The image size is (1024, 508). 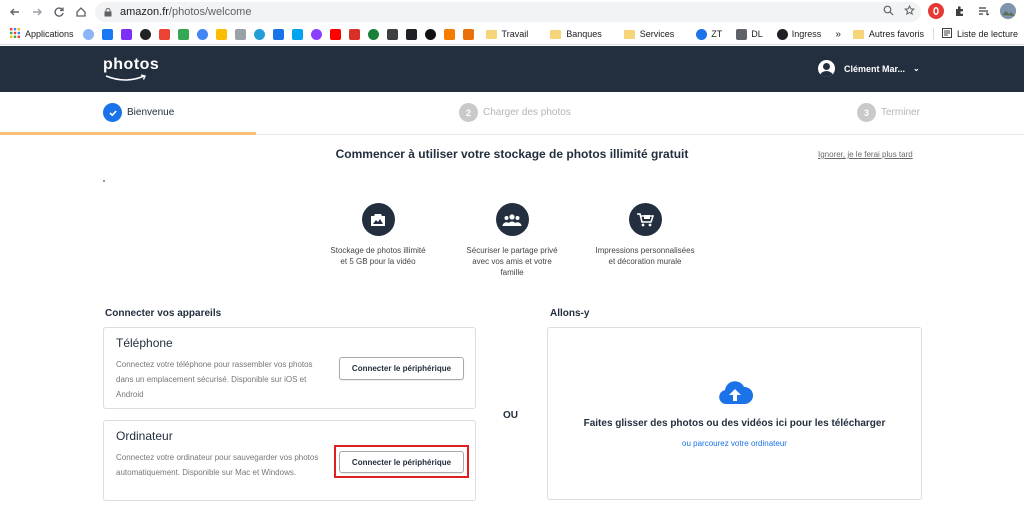 I want to click on back-button, so click(x=15, y=12).